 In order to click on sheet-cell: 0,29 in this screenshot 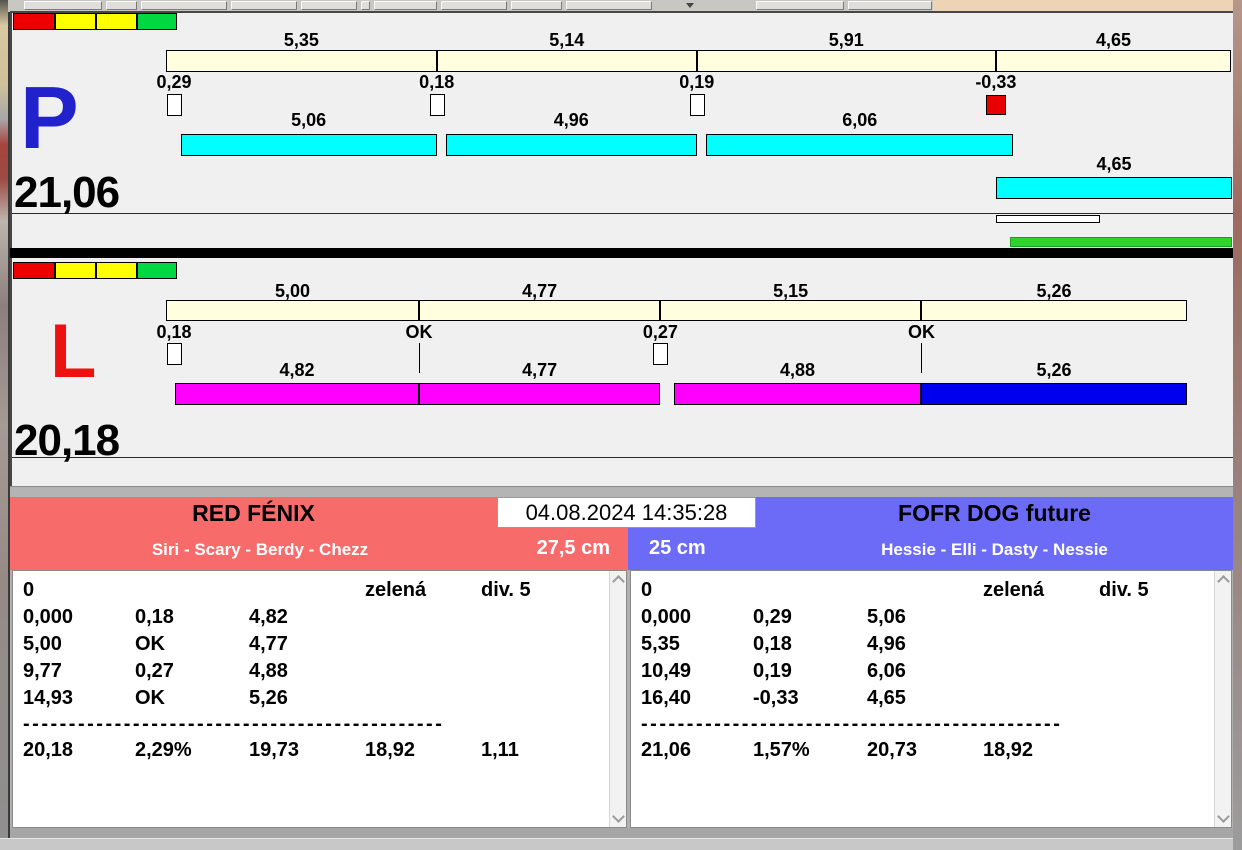, I will do `click(772, 617)`.